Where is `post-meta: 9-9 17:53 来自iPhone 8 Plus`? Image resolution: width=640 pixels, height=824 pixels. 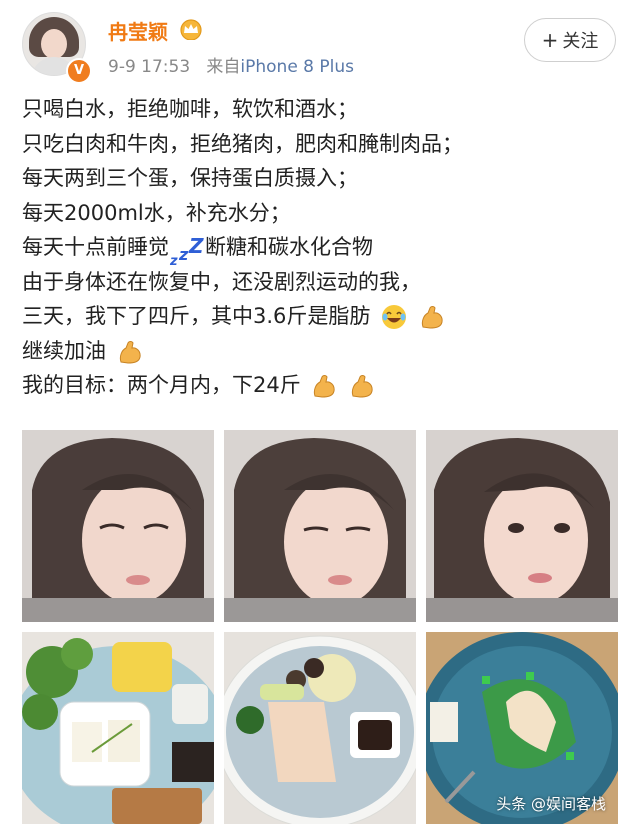
post-meta: 9-9 17:53 来自iPhone 8 Plus is located at coordinates (231, 64).